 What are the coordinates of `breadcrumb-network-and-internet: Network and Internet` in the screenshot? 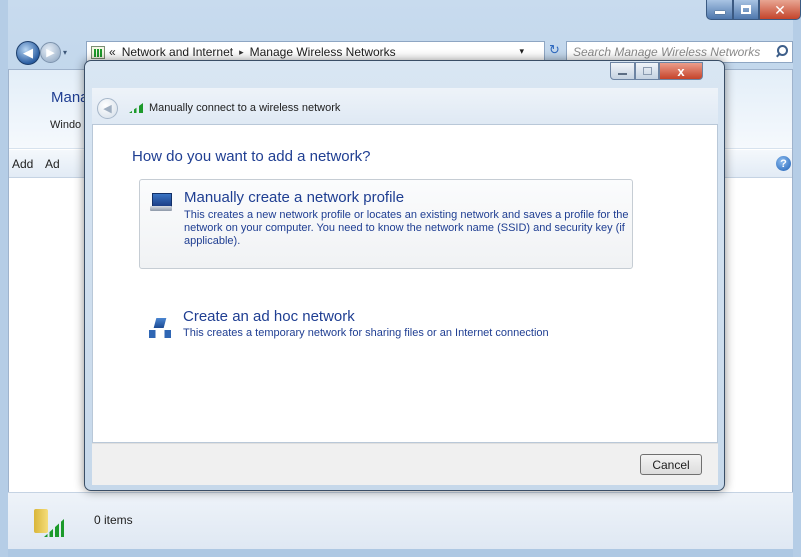 It's located at (177, 52).